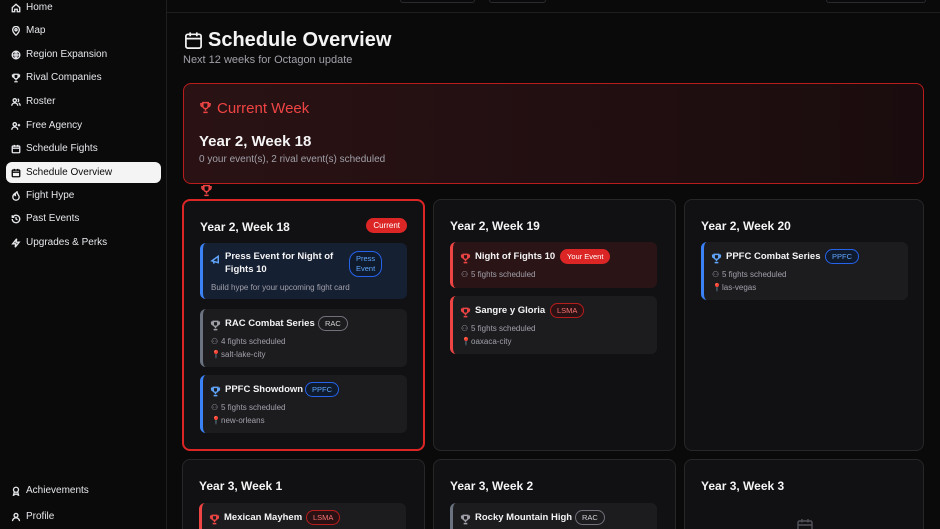  I want to click on week-card: Year 3, Week 2 Rocky Mountain High RAC, so click(554, 494).